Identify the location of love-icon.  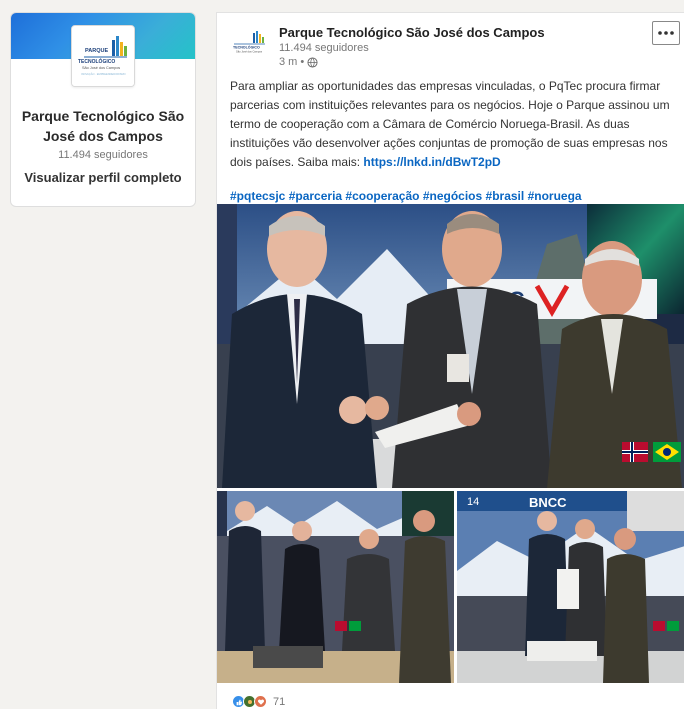
(260, 701).